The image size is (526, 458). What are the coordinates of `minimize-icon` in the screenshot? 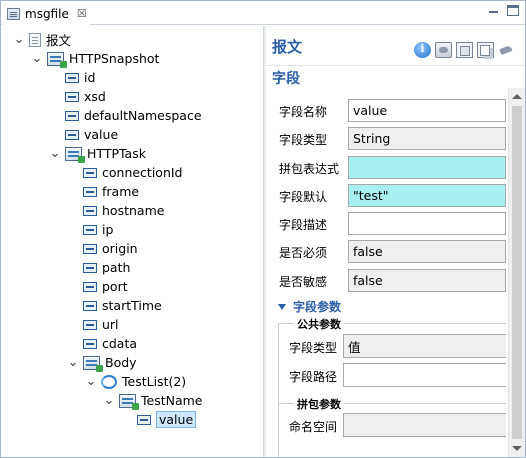 It's located at (494, 11).